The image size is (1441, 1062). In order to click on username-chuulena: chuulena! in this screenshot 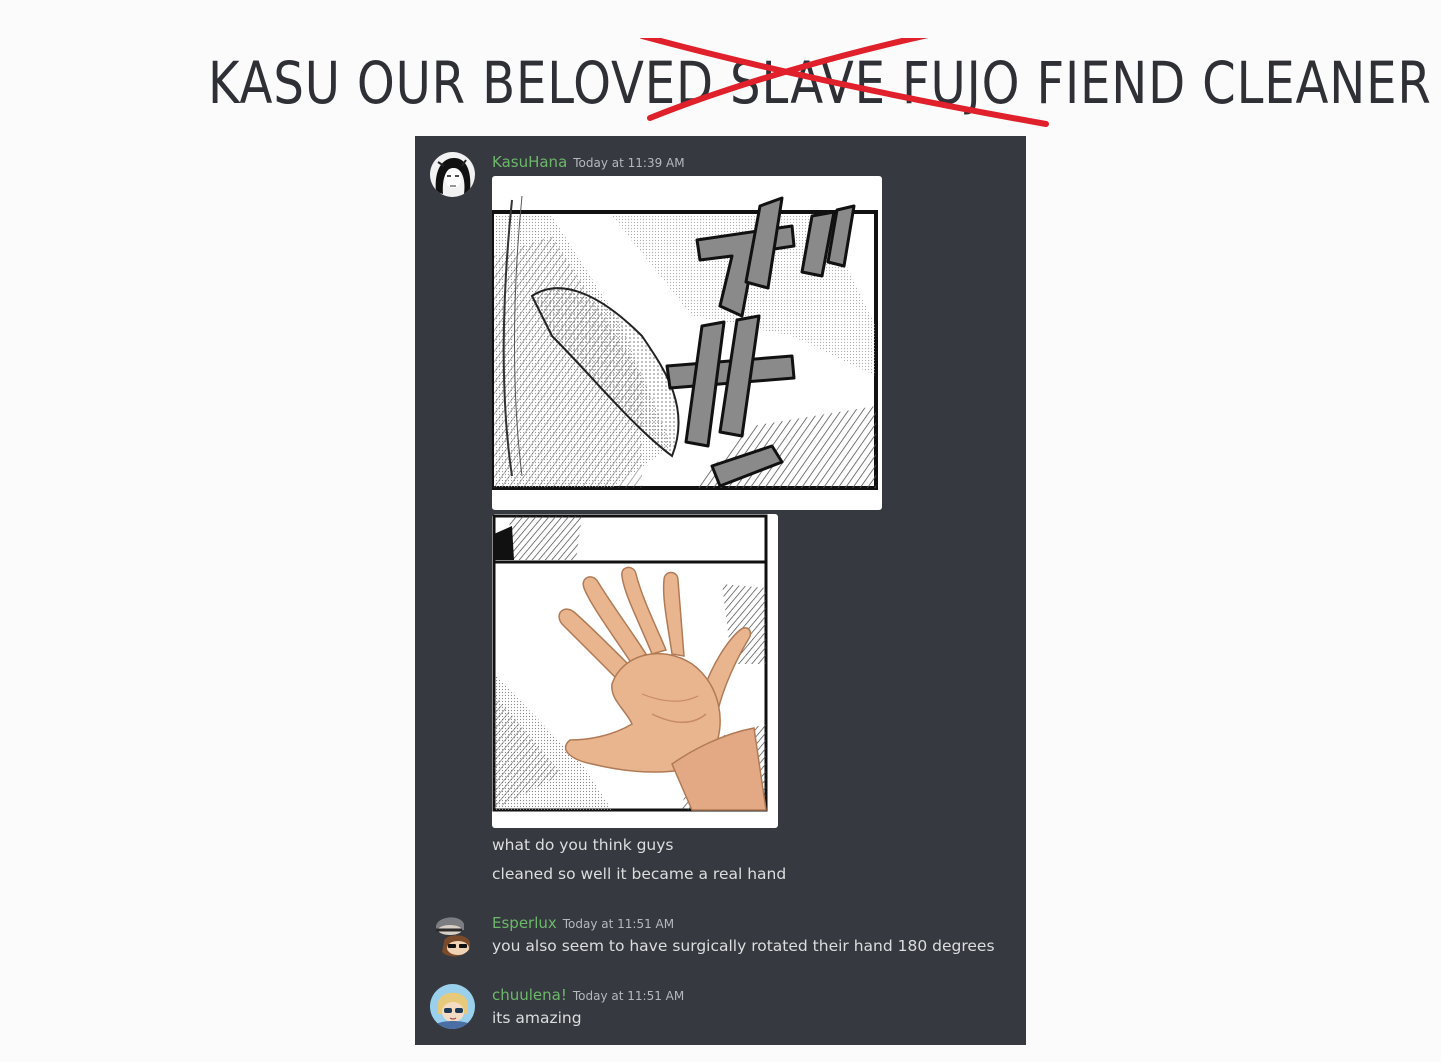, I will do `click(529, 995)`.